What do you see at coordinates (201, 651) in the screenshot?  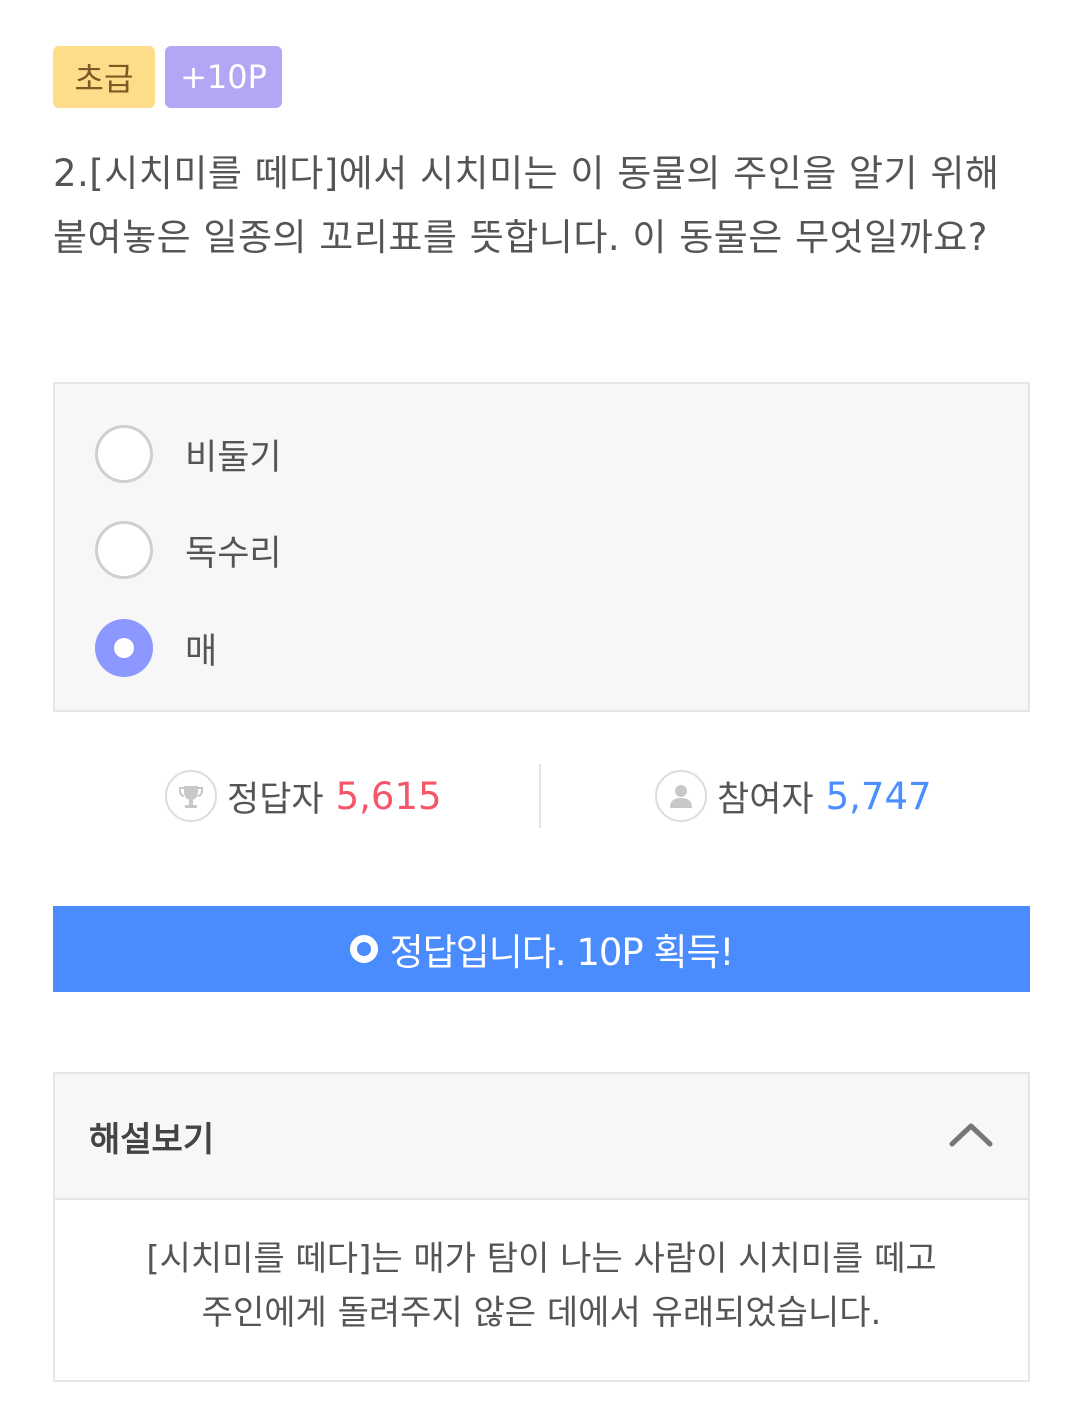 I see `option-label: 매` at bounding box center [201, 651].